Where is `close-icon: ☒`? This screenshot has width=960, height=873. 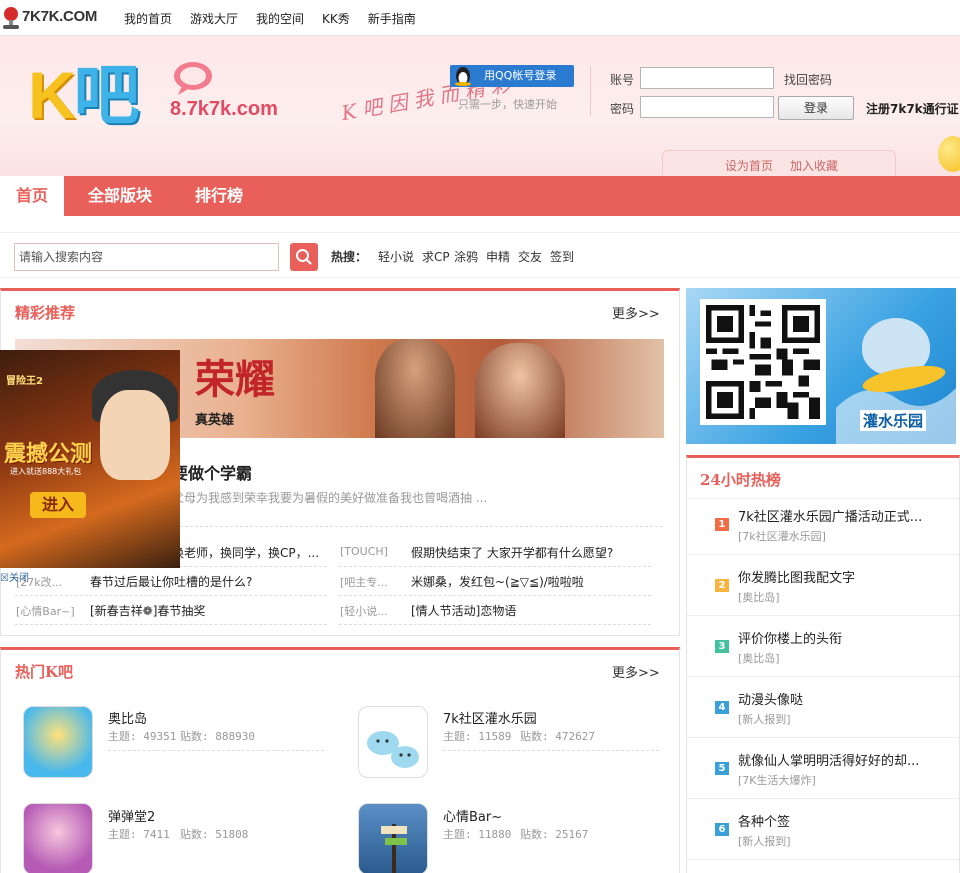 close-icon: ☒ is located at coordinates (4, 578).